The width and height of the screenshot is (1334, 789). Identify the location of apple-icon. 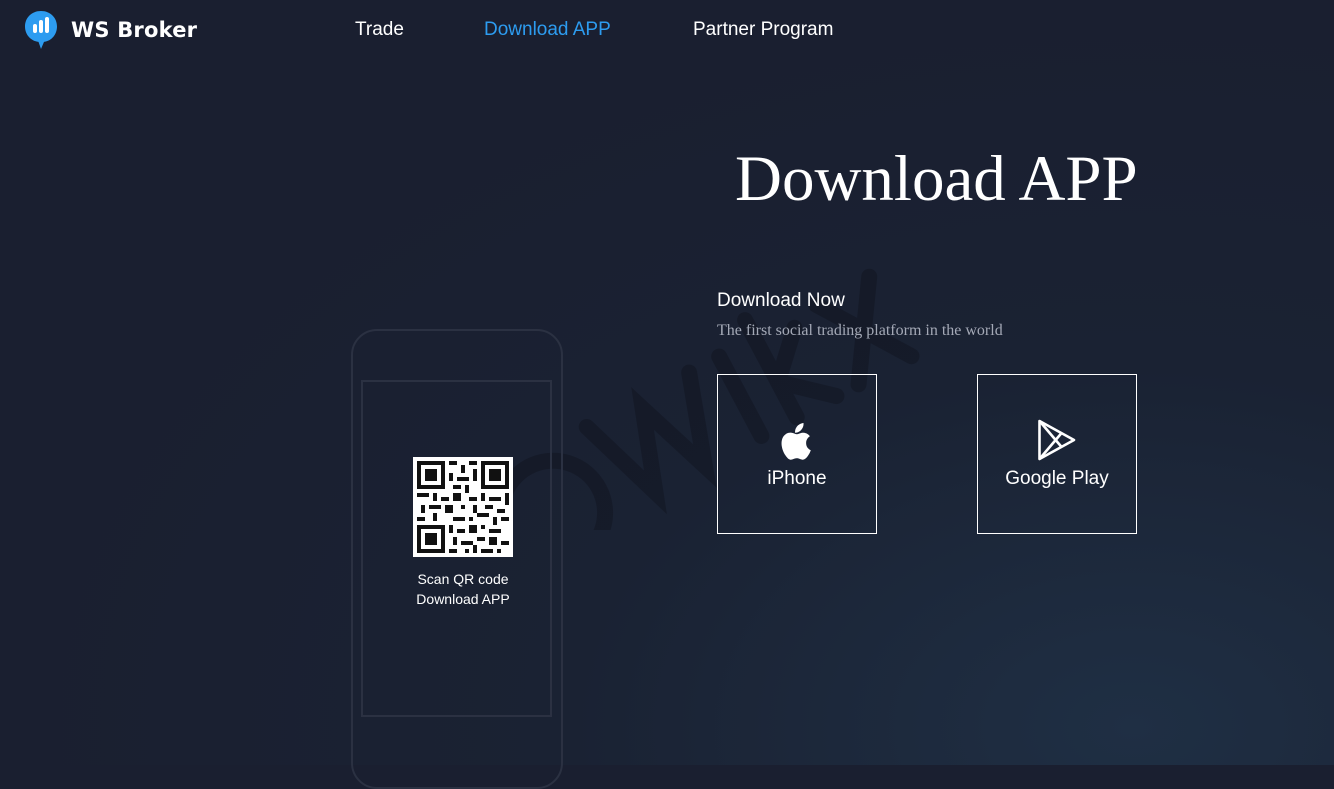
(797, 440).